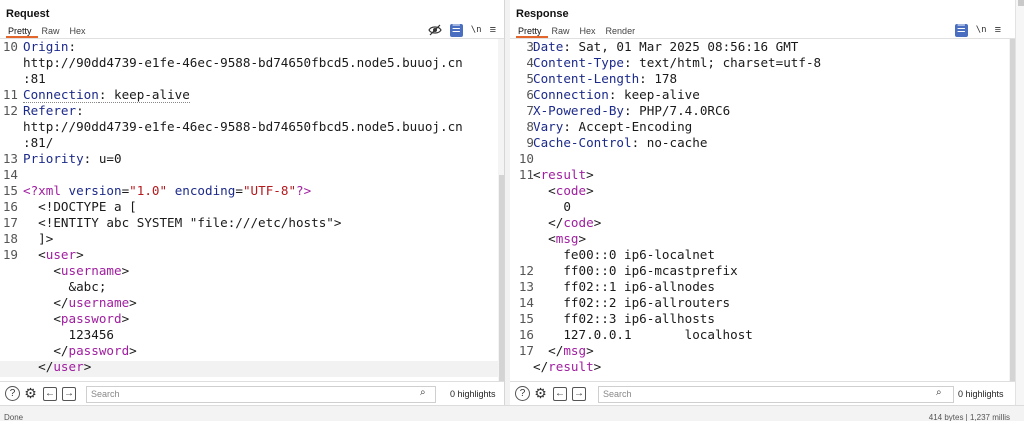 This screenshot has height=421, width=1024. Describe the element at coordinates (46, 46) in the screenshot. I see `code-token: Origin` at that location.